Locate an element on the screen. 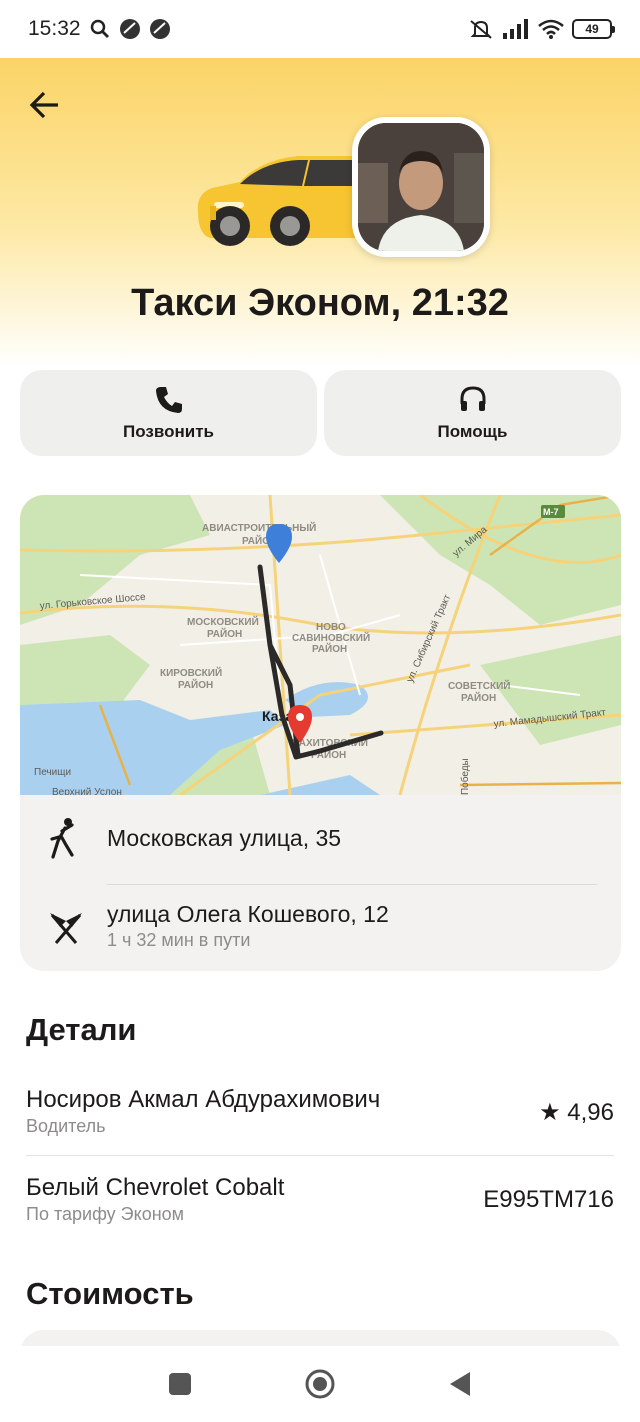 The image size is (640, 1422). pickup-row: Московская улица, 35 is located at coordinates (320, 839).